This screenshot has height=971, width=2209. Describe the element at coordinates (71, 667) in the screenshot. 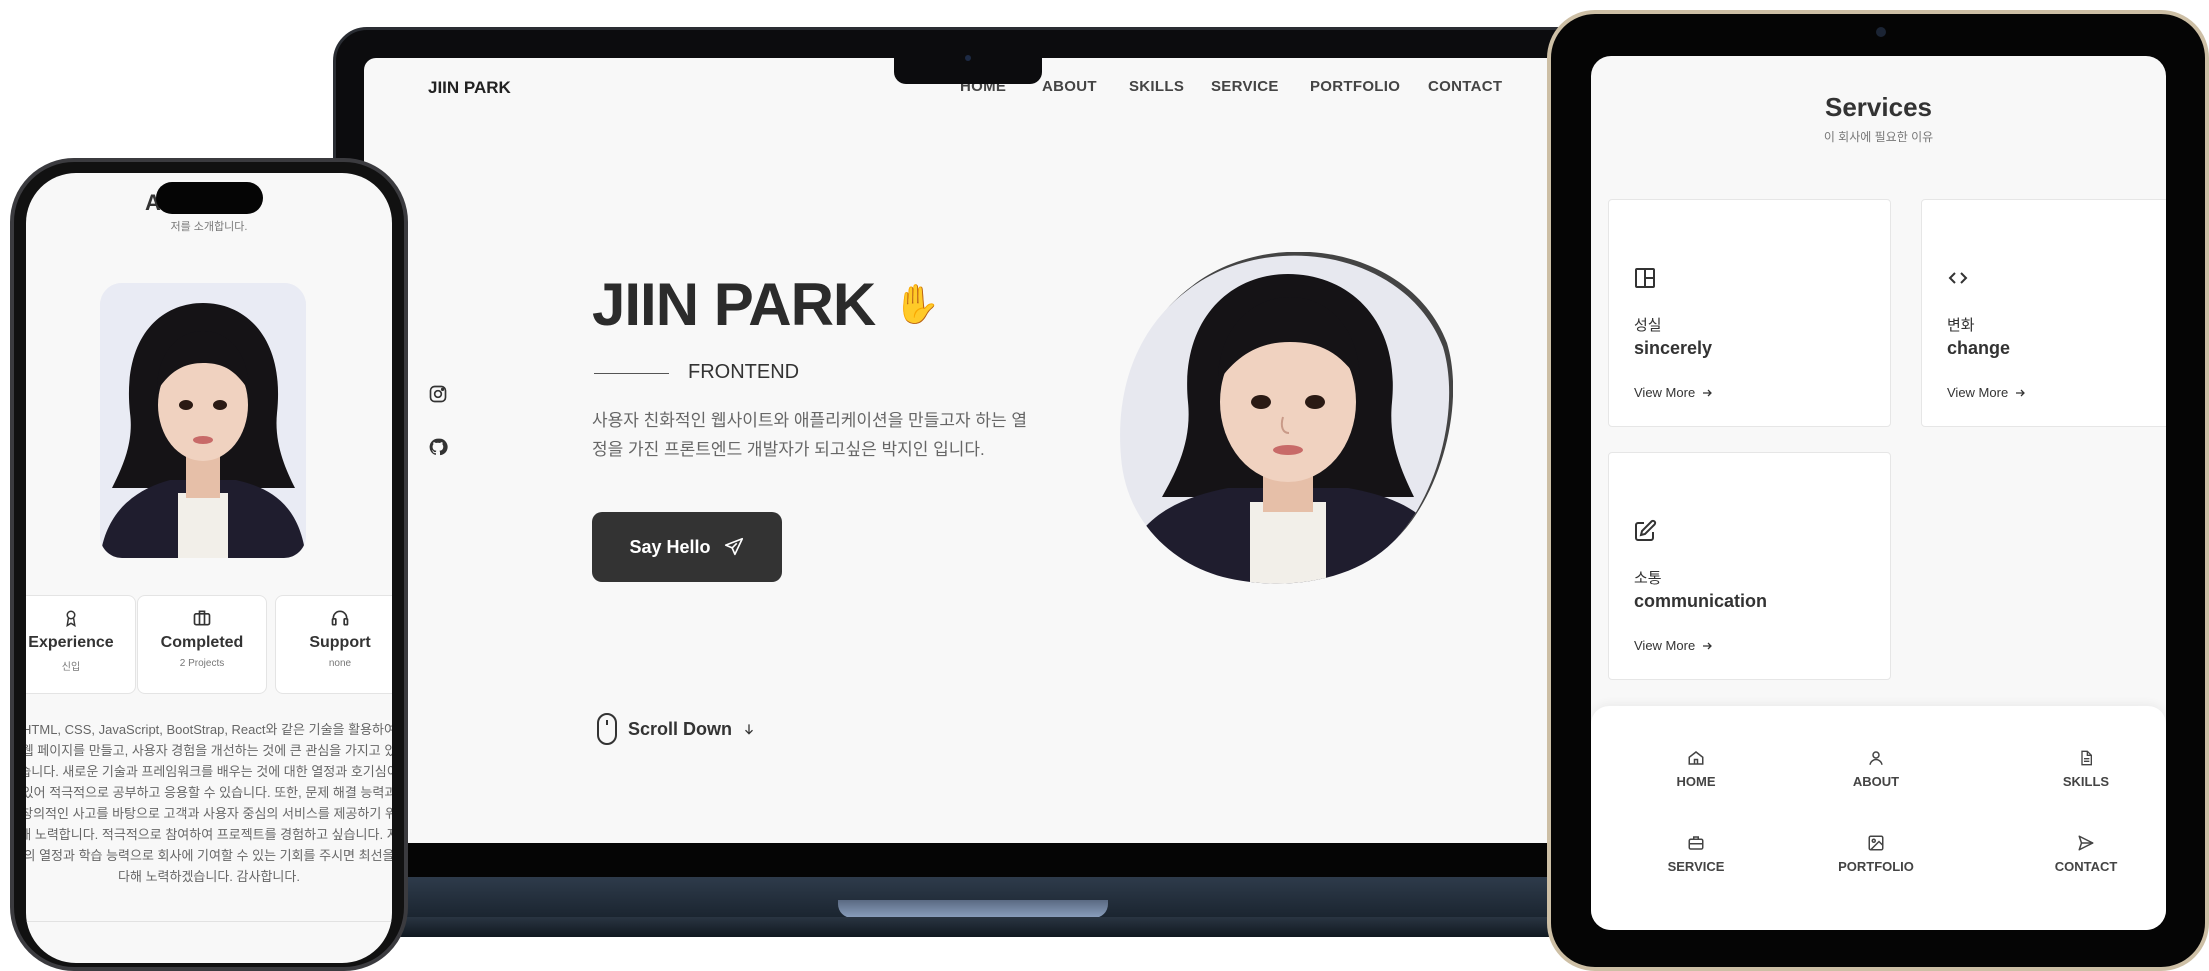

I see `experience-sub: 신입` at that location.